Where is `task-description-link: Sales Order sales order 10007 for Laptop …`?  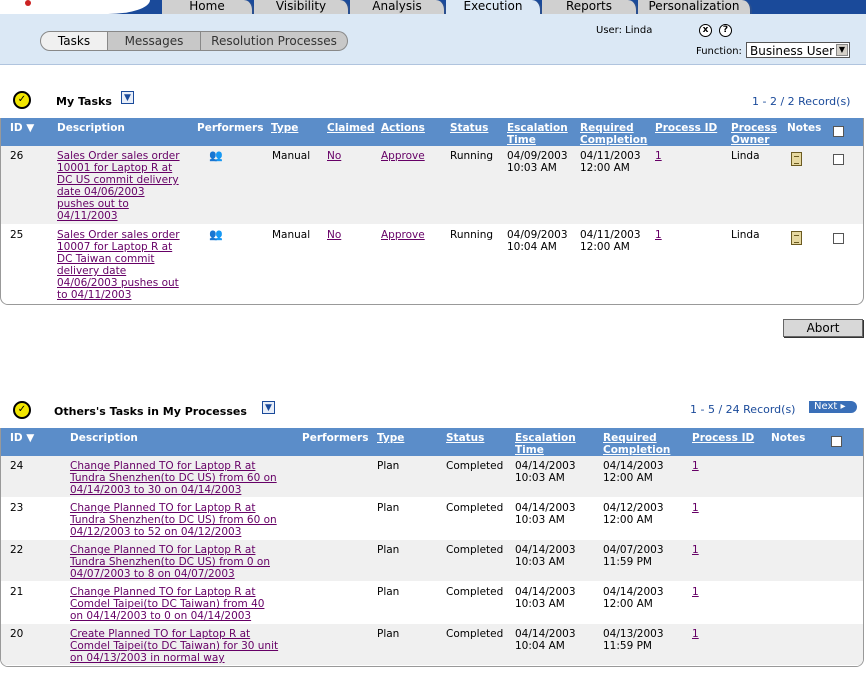
task-description-link: Sales Order sales order 10007 for Laptop … is located at coordinates (127, 265).